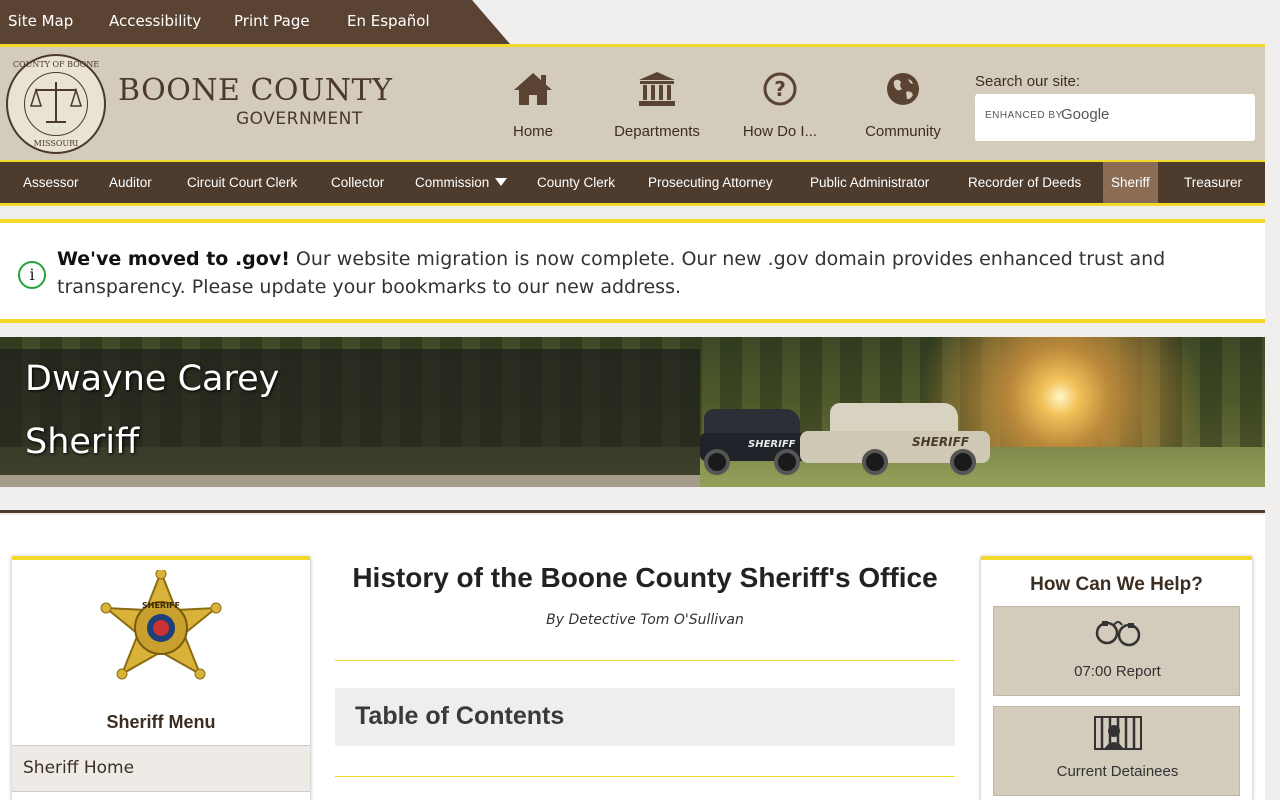 Image resolution: width=1280 pixels, height=800 pixels. Describe the element at coordinates (1117, 733) in the screenshot. I see `jail-icon` at that location.